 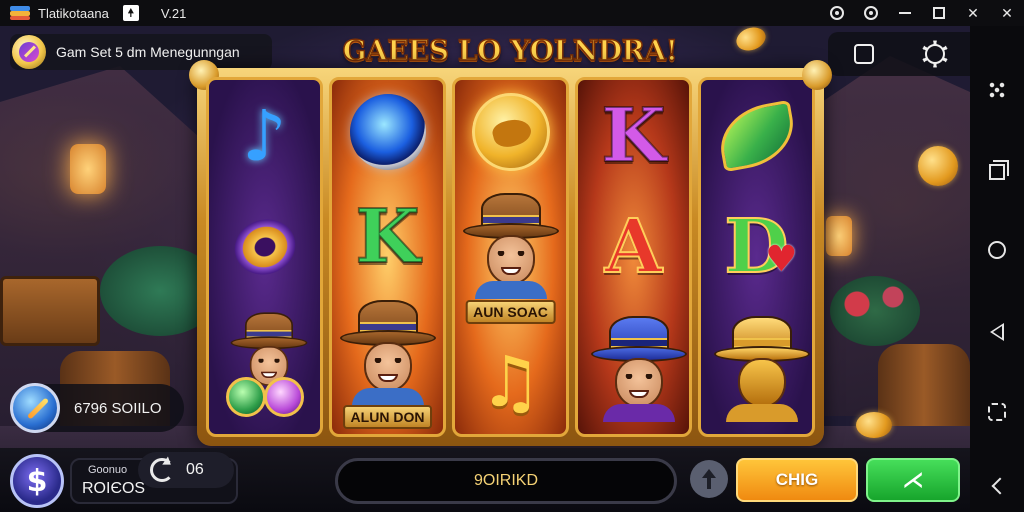 What do you see at coordinates (797, 480) in the screenshot?
I see `spin-button: CHIG` at bounding box center [797, 480].